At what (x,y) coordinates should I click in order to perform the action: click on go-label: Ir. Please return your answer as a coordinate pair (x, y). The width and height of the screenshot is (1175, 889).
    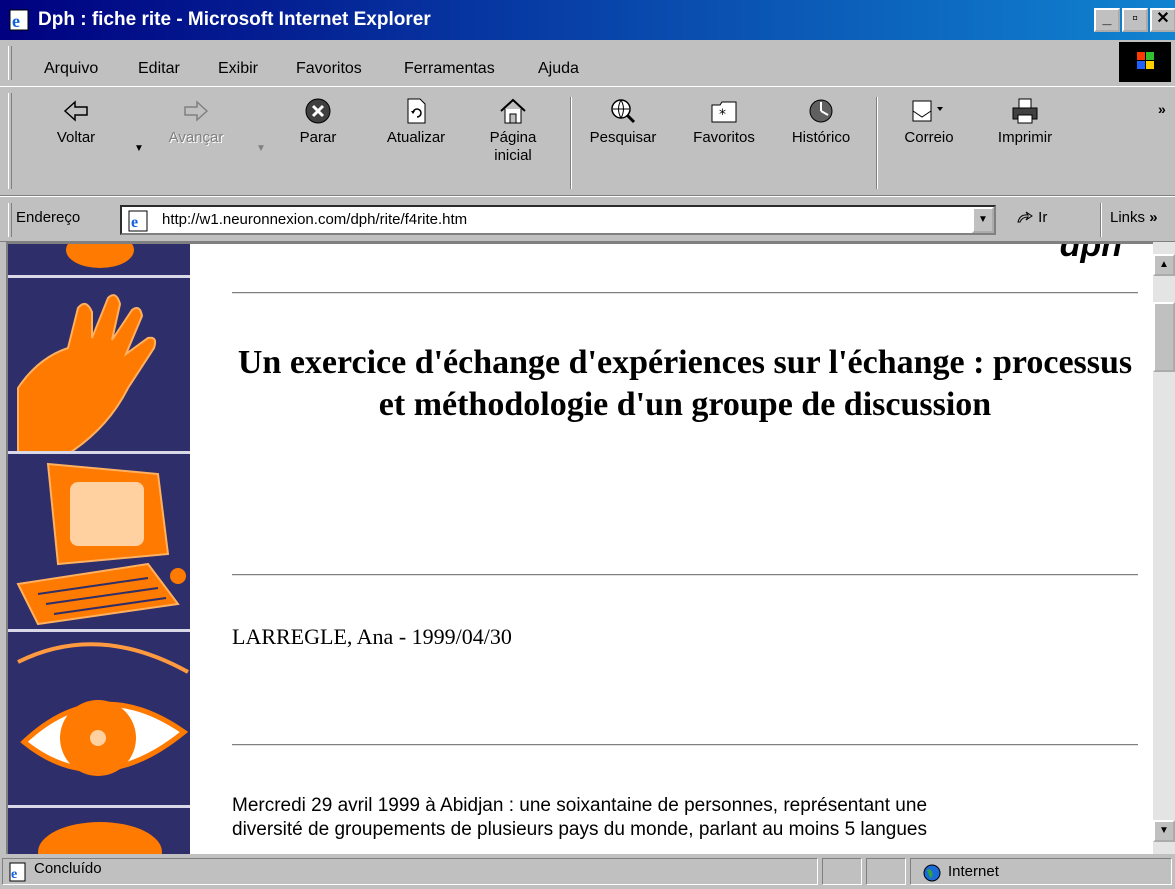
    Looking at the image, I should click on (1043, 217).